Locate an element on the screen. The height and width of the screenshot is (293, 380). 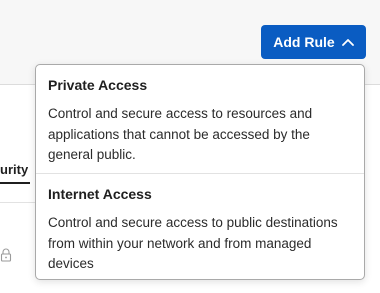
row-divider is located at coordinates (18, 202).